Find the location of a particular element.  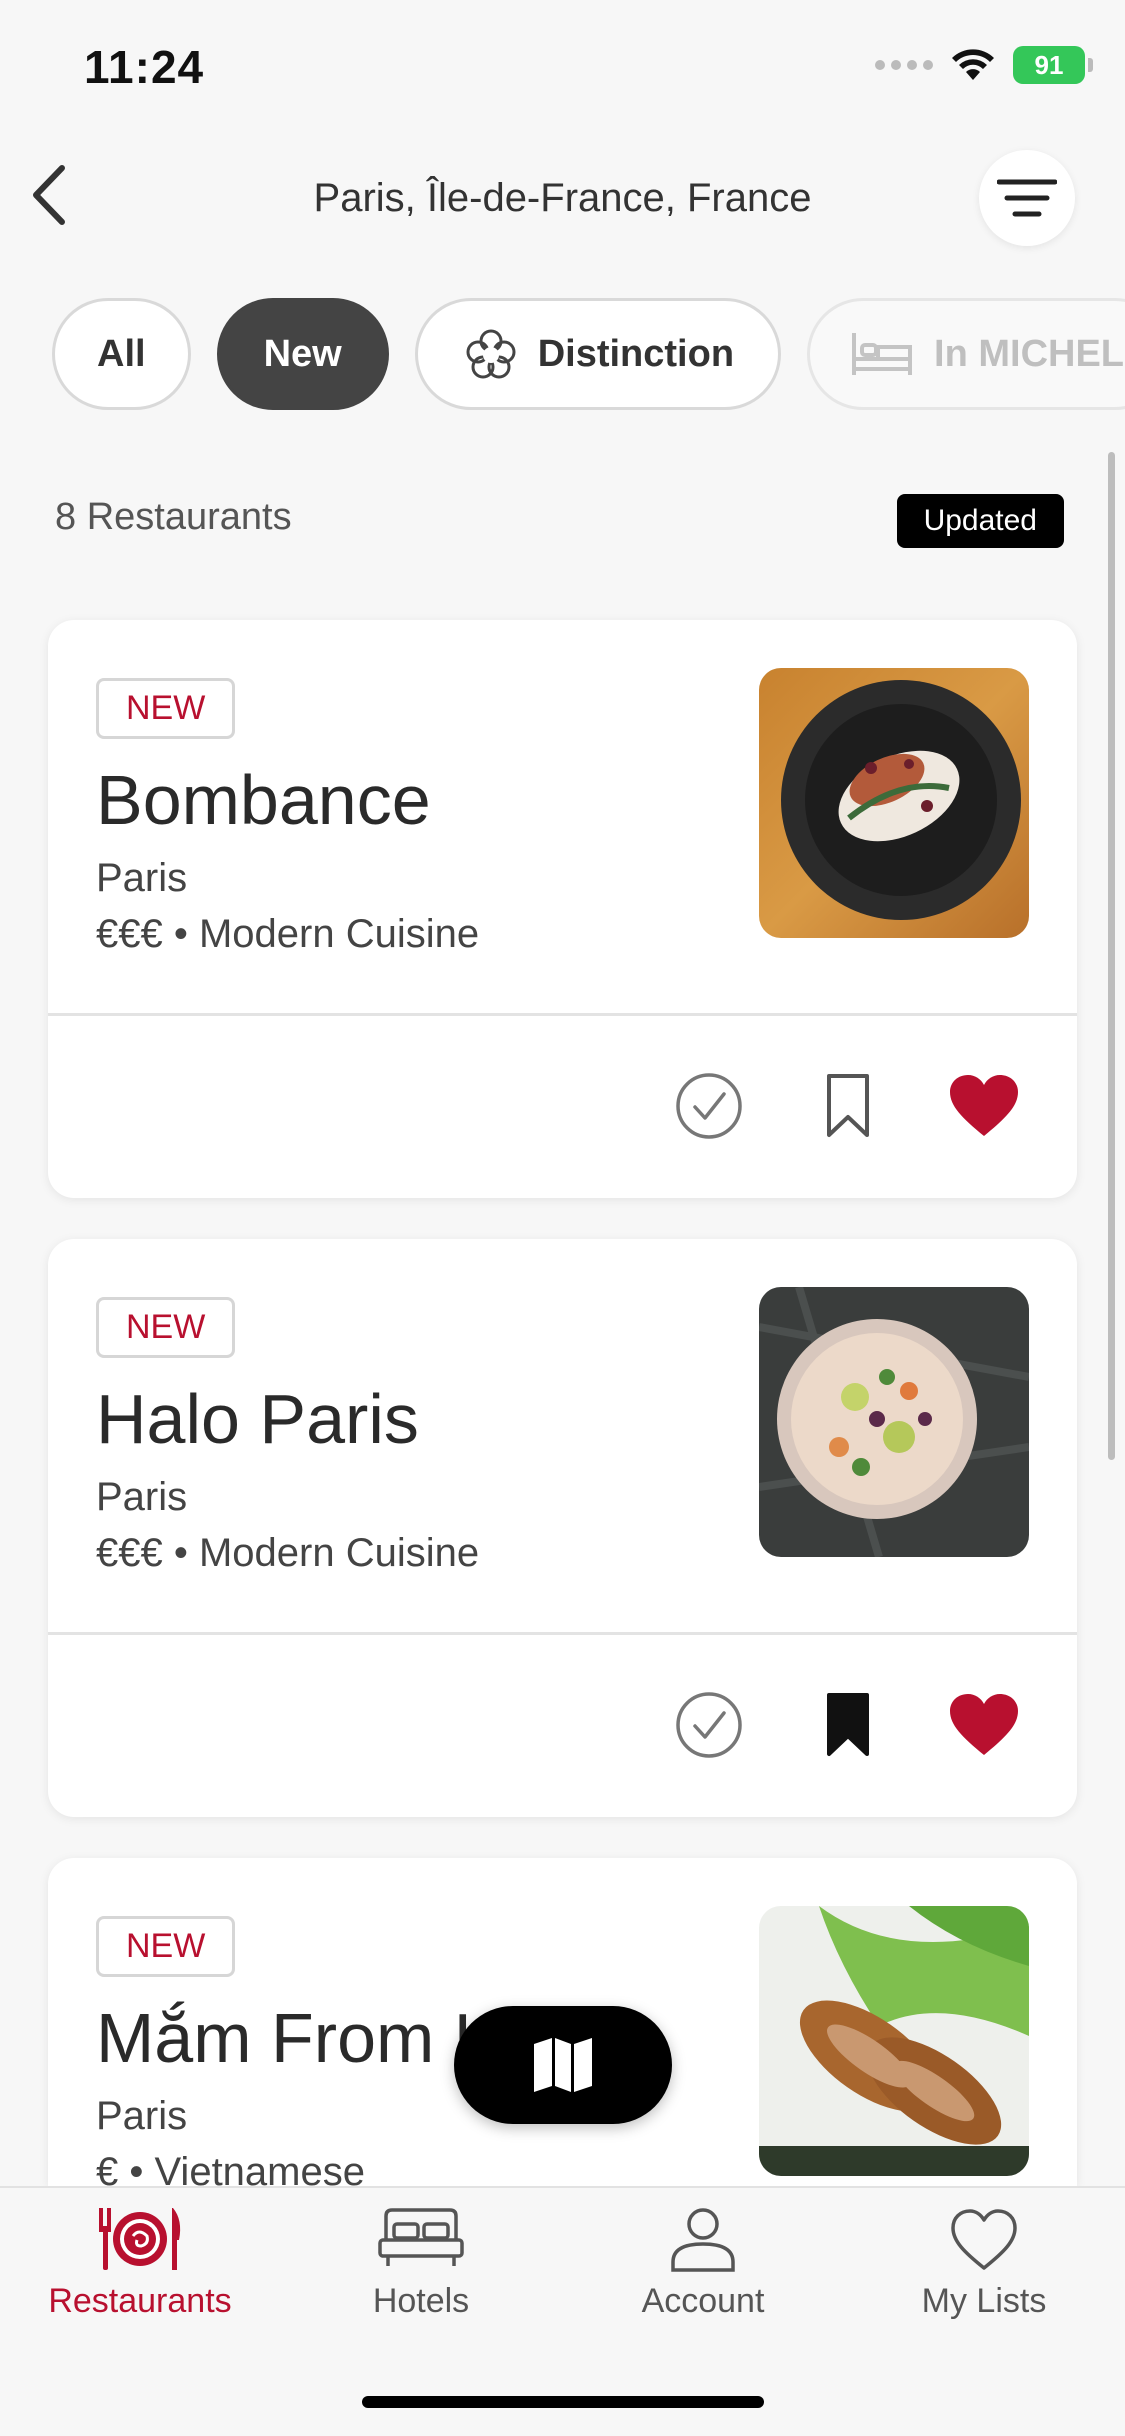

restaurant-name: Bombance is located at coordinates (263, 800).